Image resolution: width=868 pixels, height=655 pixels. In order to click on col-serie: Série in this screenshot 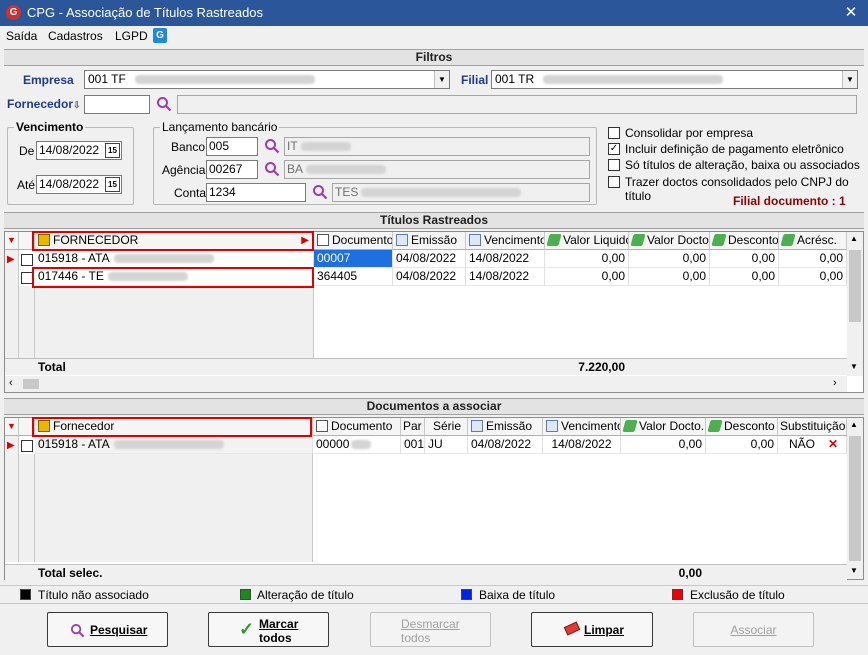, I will do `click(446, 427)`.